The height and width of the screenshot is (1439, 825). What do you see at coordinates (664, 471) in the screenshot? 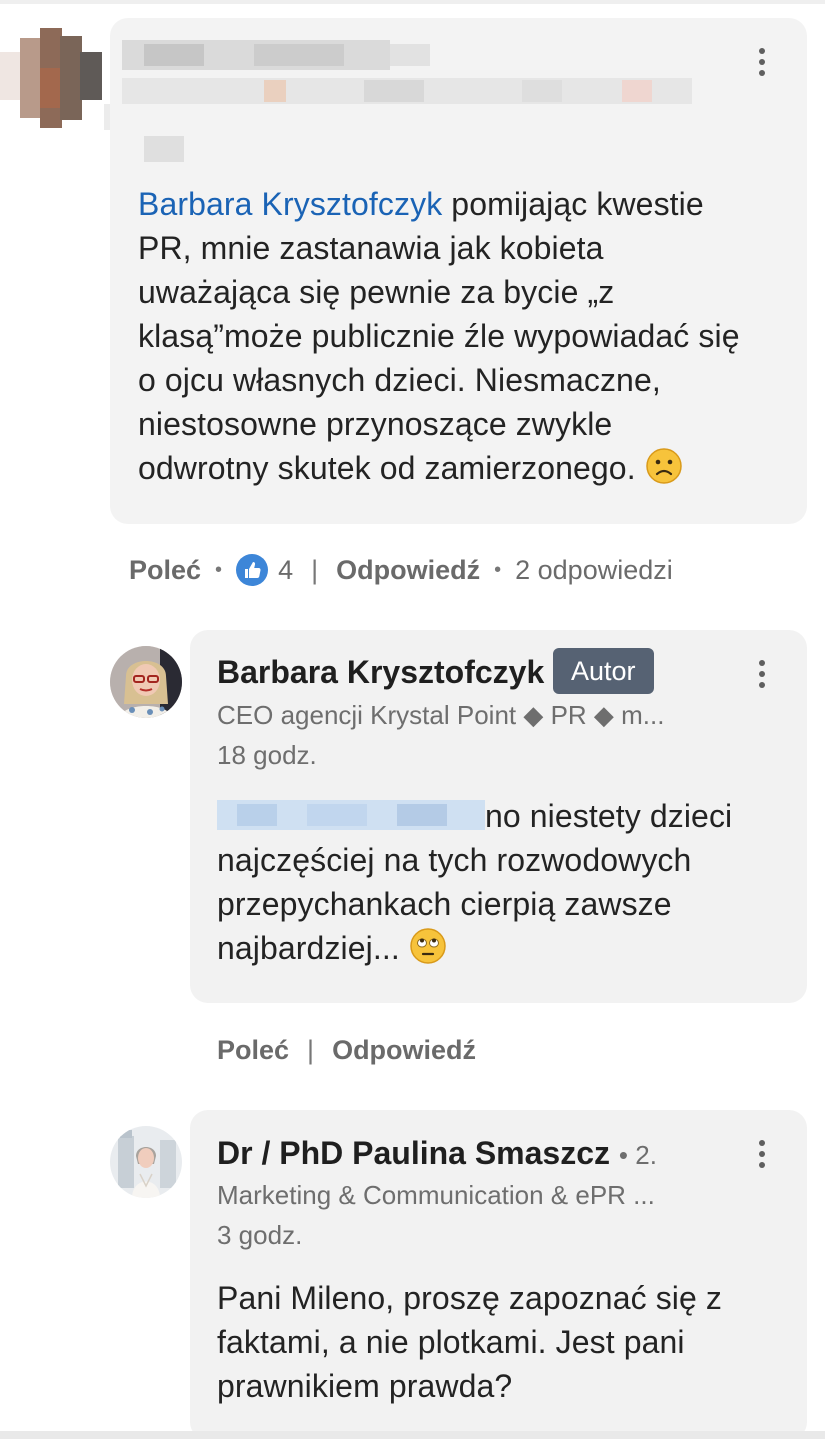
I see `frowning-face-emoji` at bounding box center [664, 471].